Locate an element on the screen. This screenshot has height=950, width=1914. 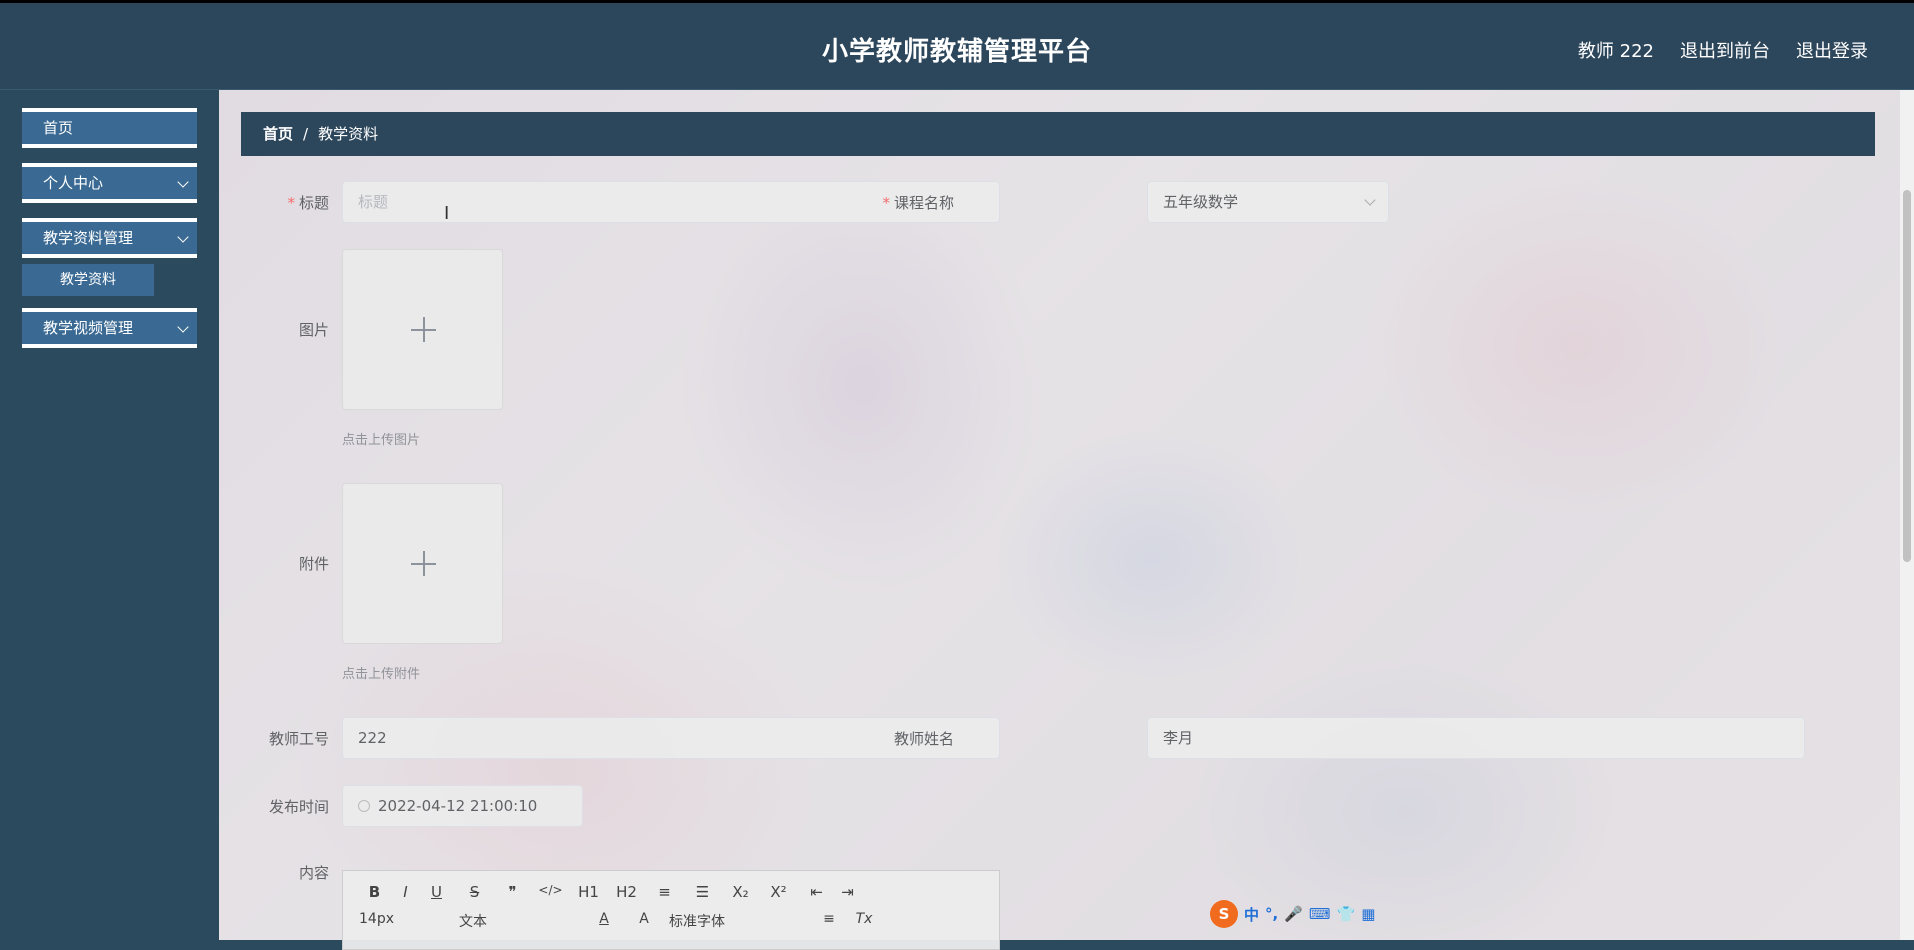
editor-toolbar-row2: 14px 文本 A A 标准字体 ≡ Tx is located at coordinates (619, 921).